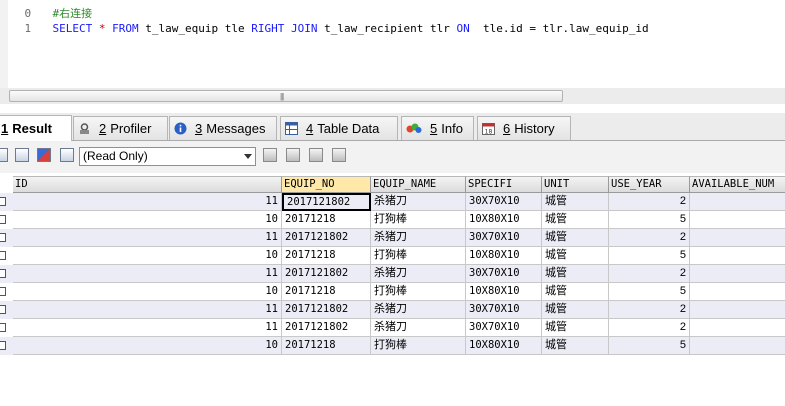 The image size is (785, 406). Describe the element at coordinates (22, 155) in the screenshot. I see `add-row-icon` at that location.